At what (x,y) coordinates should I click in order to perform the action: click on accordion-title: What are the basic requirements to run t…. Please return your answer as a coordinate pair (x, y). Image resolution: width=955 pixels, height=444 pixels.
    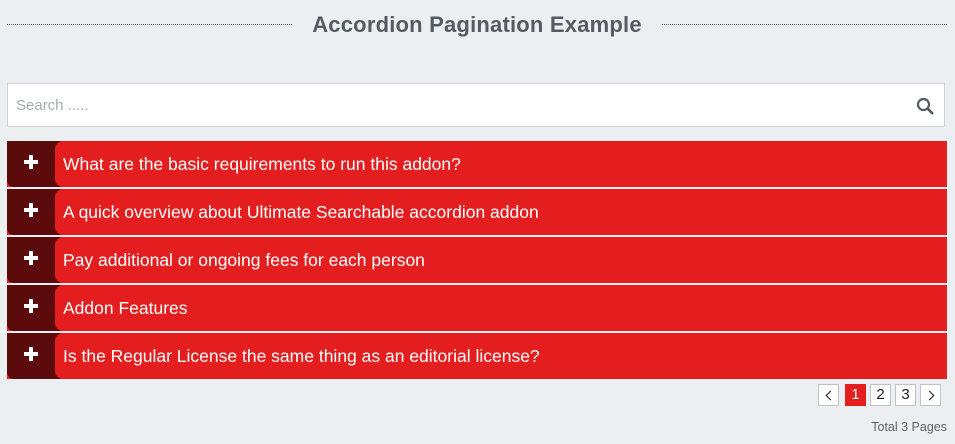
    Looking at the image, I should click on (262, 164).